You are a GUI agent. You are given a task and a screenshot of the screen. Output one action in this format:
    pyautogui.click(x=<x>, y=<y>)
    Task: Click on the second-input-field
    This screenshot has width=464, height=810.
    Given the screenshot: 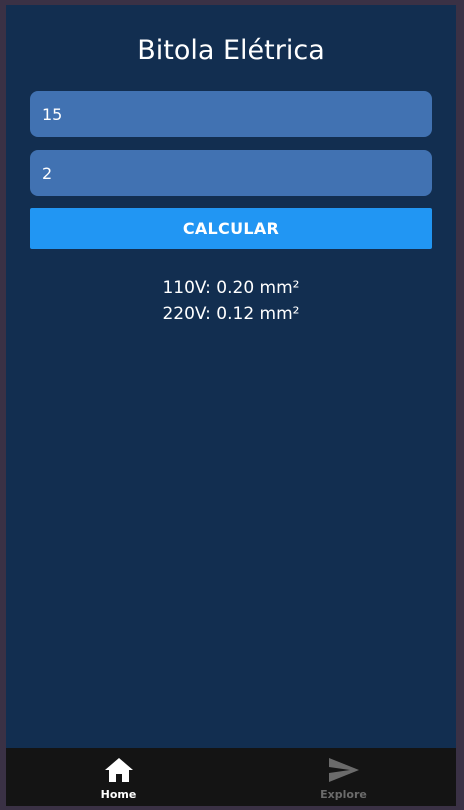 What is the action you would take?
    pyautogui.click(x=231, y=173)
    